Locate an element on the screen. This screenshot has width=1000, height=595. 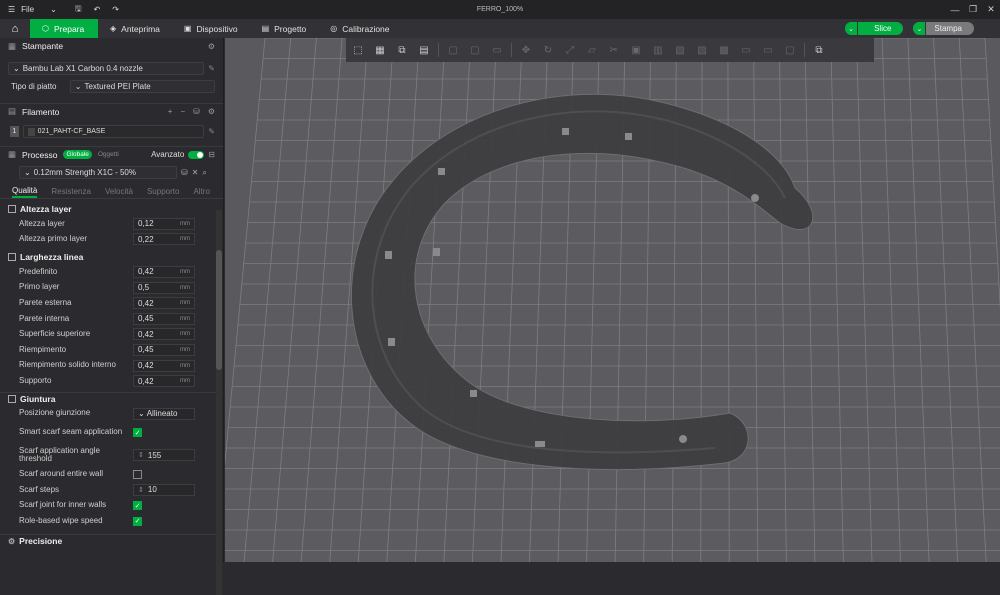
remove-filament-button: − is located at coordinates (182, 111).